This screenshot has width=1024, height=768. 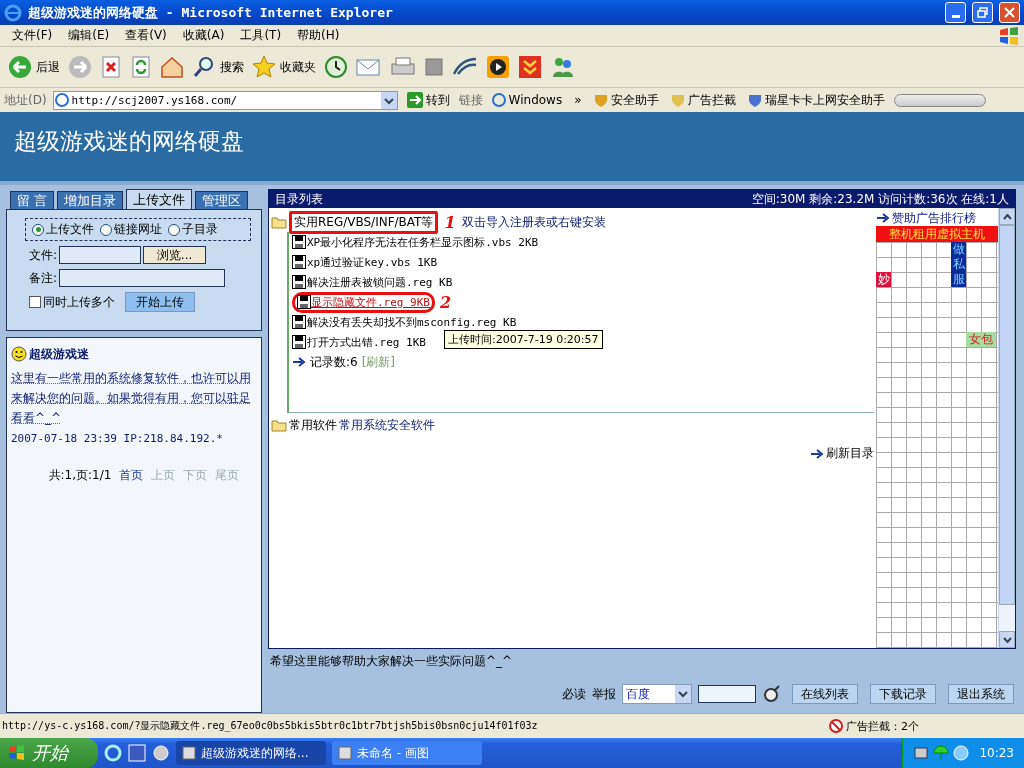 I want to click on go-arrow-icon, so click(x=414, y=100).